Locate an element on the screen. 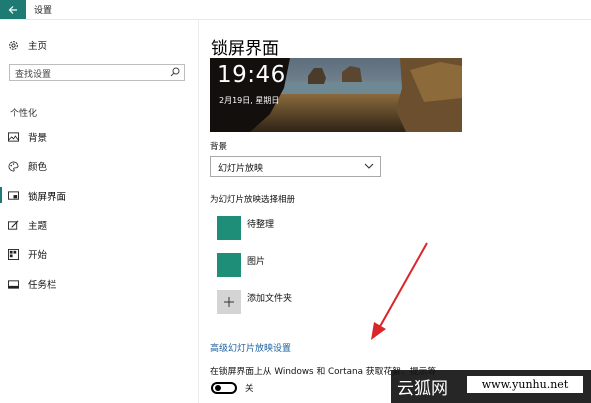 The height and width of the screenshot is (403, 591). sidebar-item-taskbar: 任务栏 is located at coordinates (31, 284).